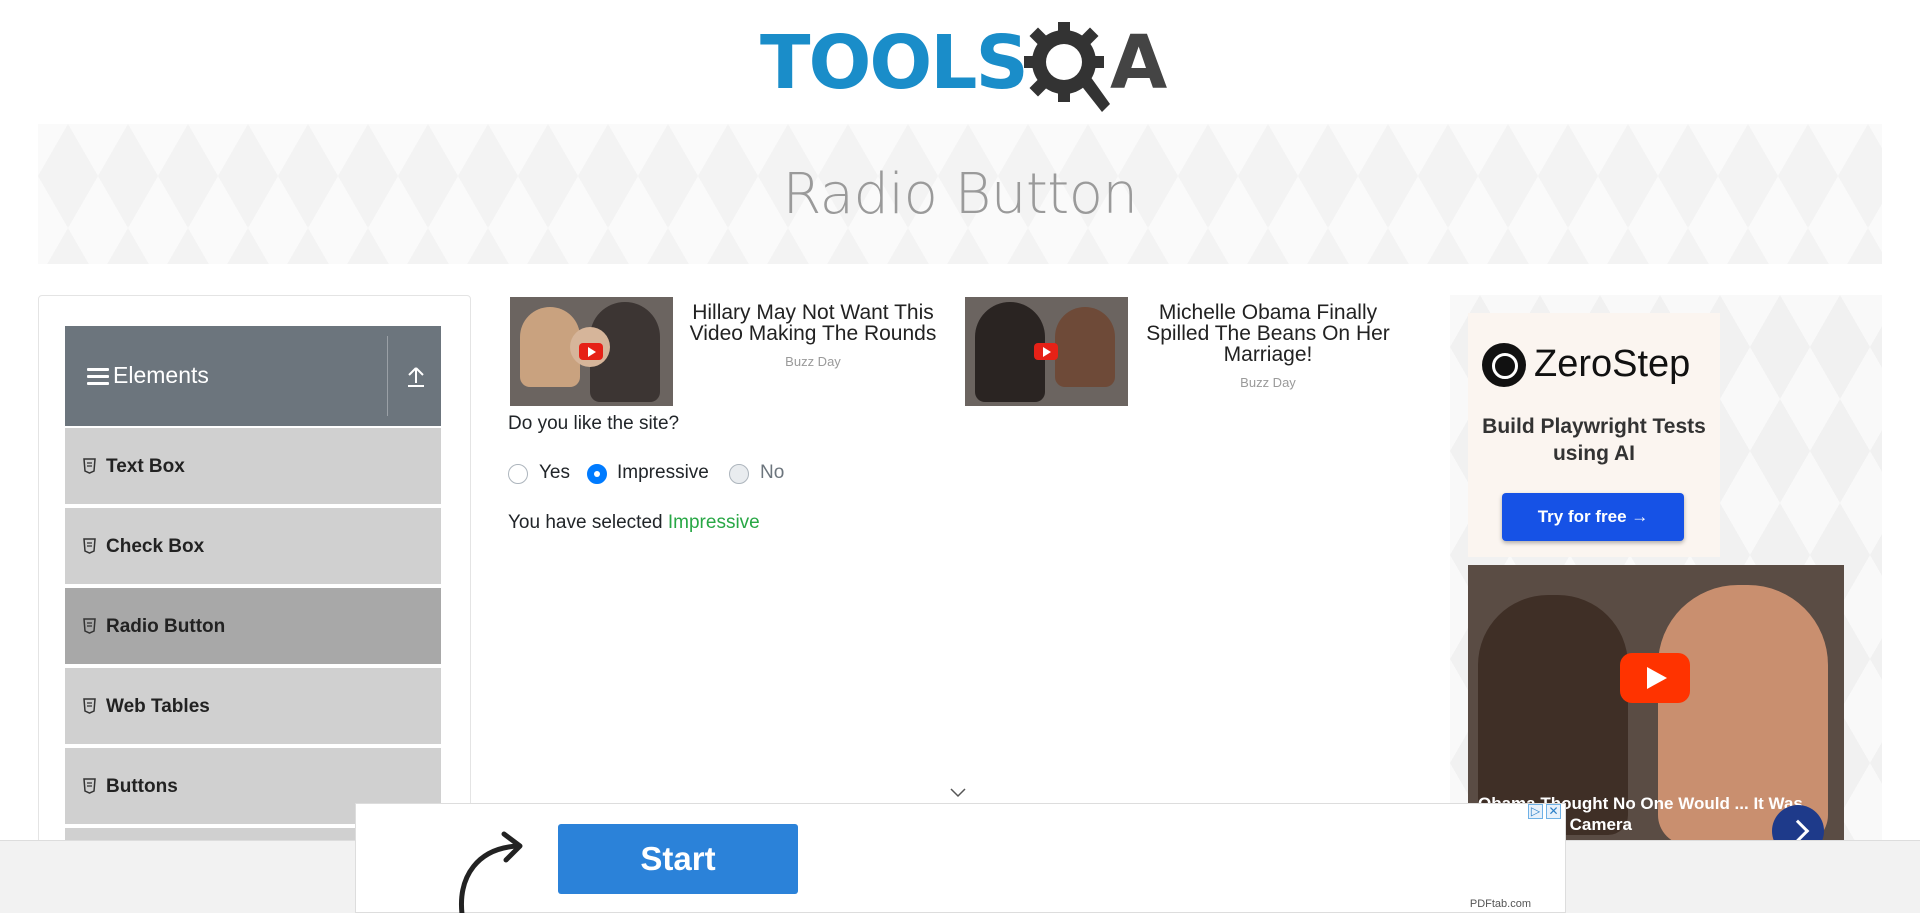 The width and height of the screenshot is (1920, 913). I want to click on page-title: Radio Button, so click(960, 194).